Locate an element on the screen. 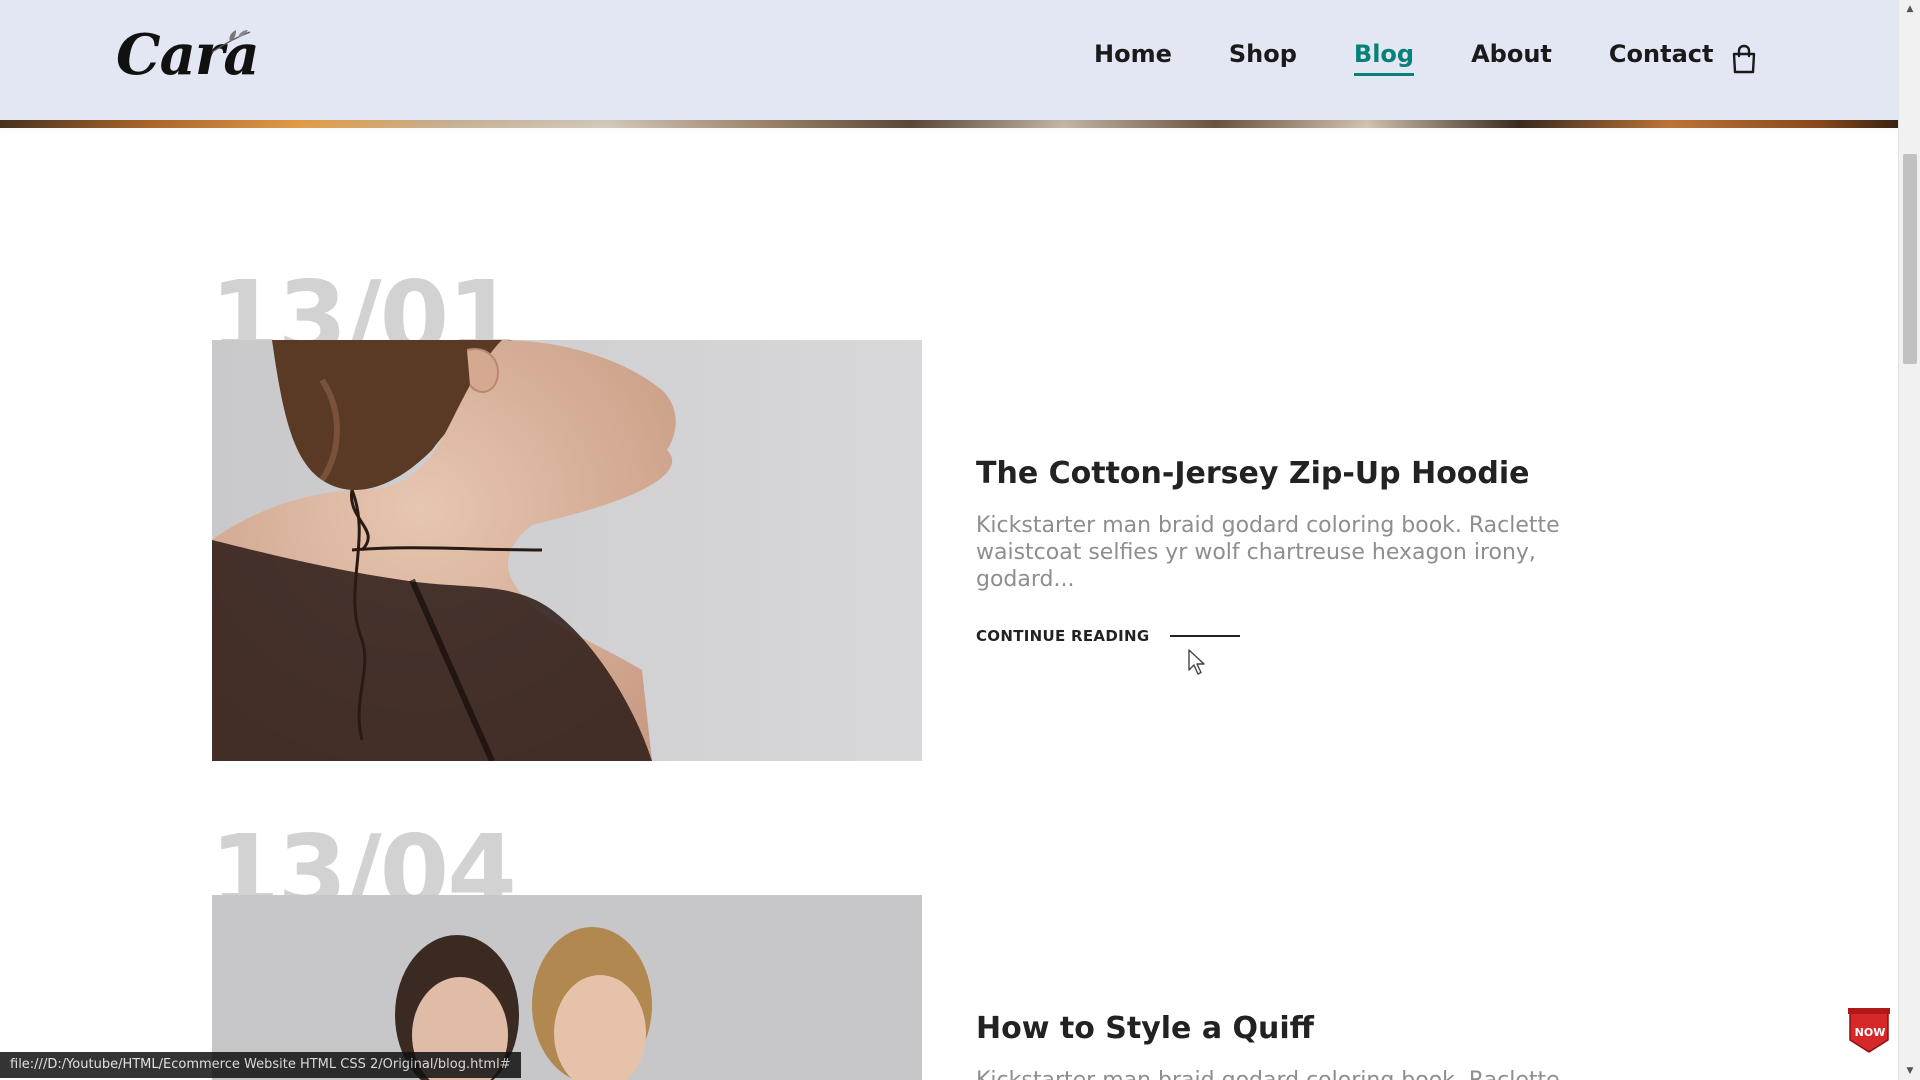 The image size is (1920, 1080). scrollbar: ▲ ▼ is located at coordinates (1909, 540).